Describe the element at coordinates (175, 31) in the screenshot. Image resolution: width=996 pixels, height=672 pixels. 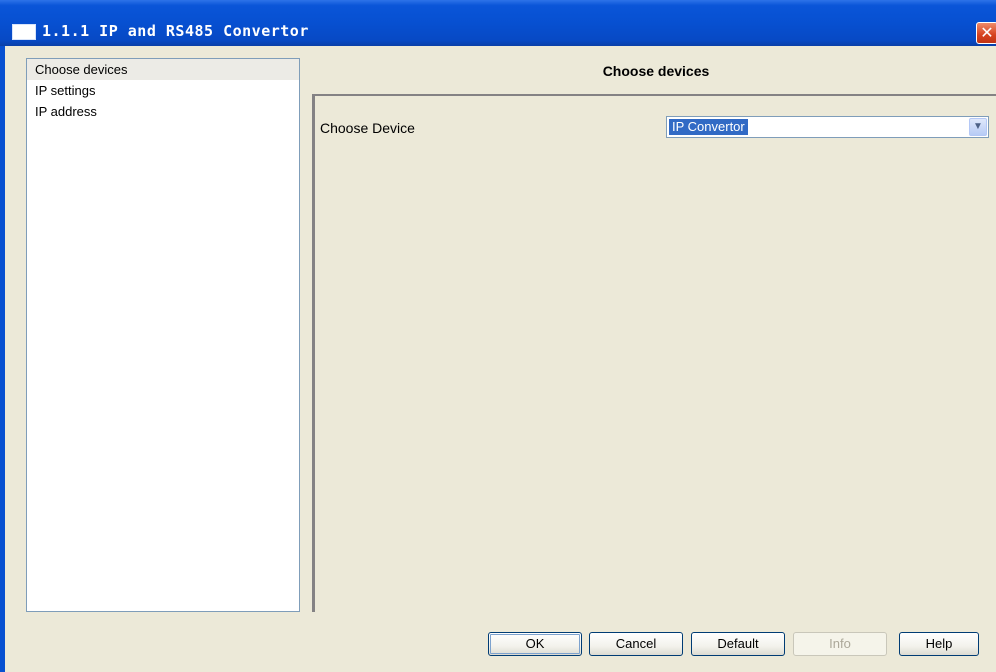
I see `window-title: 1.1.1 IP and RS485 Convertor` at that location.